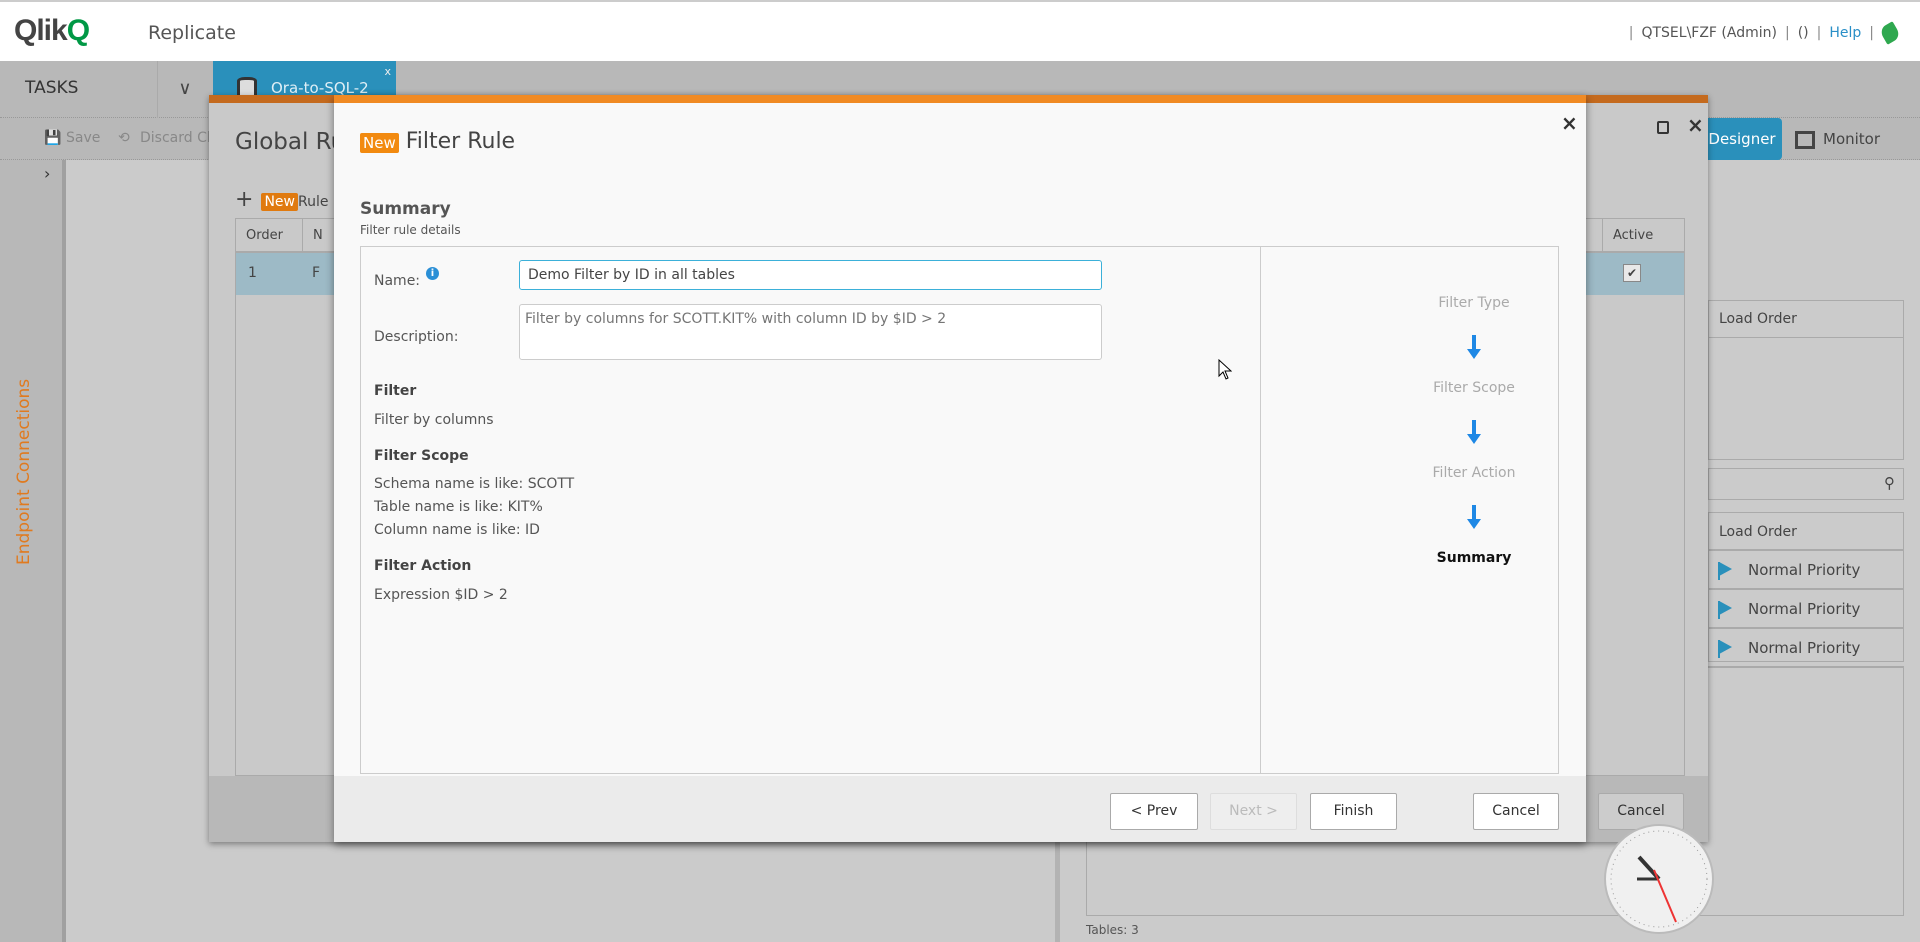 The image size is (1920, 942). Describe the element at coordinates (53, 138) in the screenshot. I see `save-icon: 💾` at that location.